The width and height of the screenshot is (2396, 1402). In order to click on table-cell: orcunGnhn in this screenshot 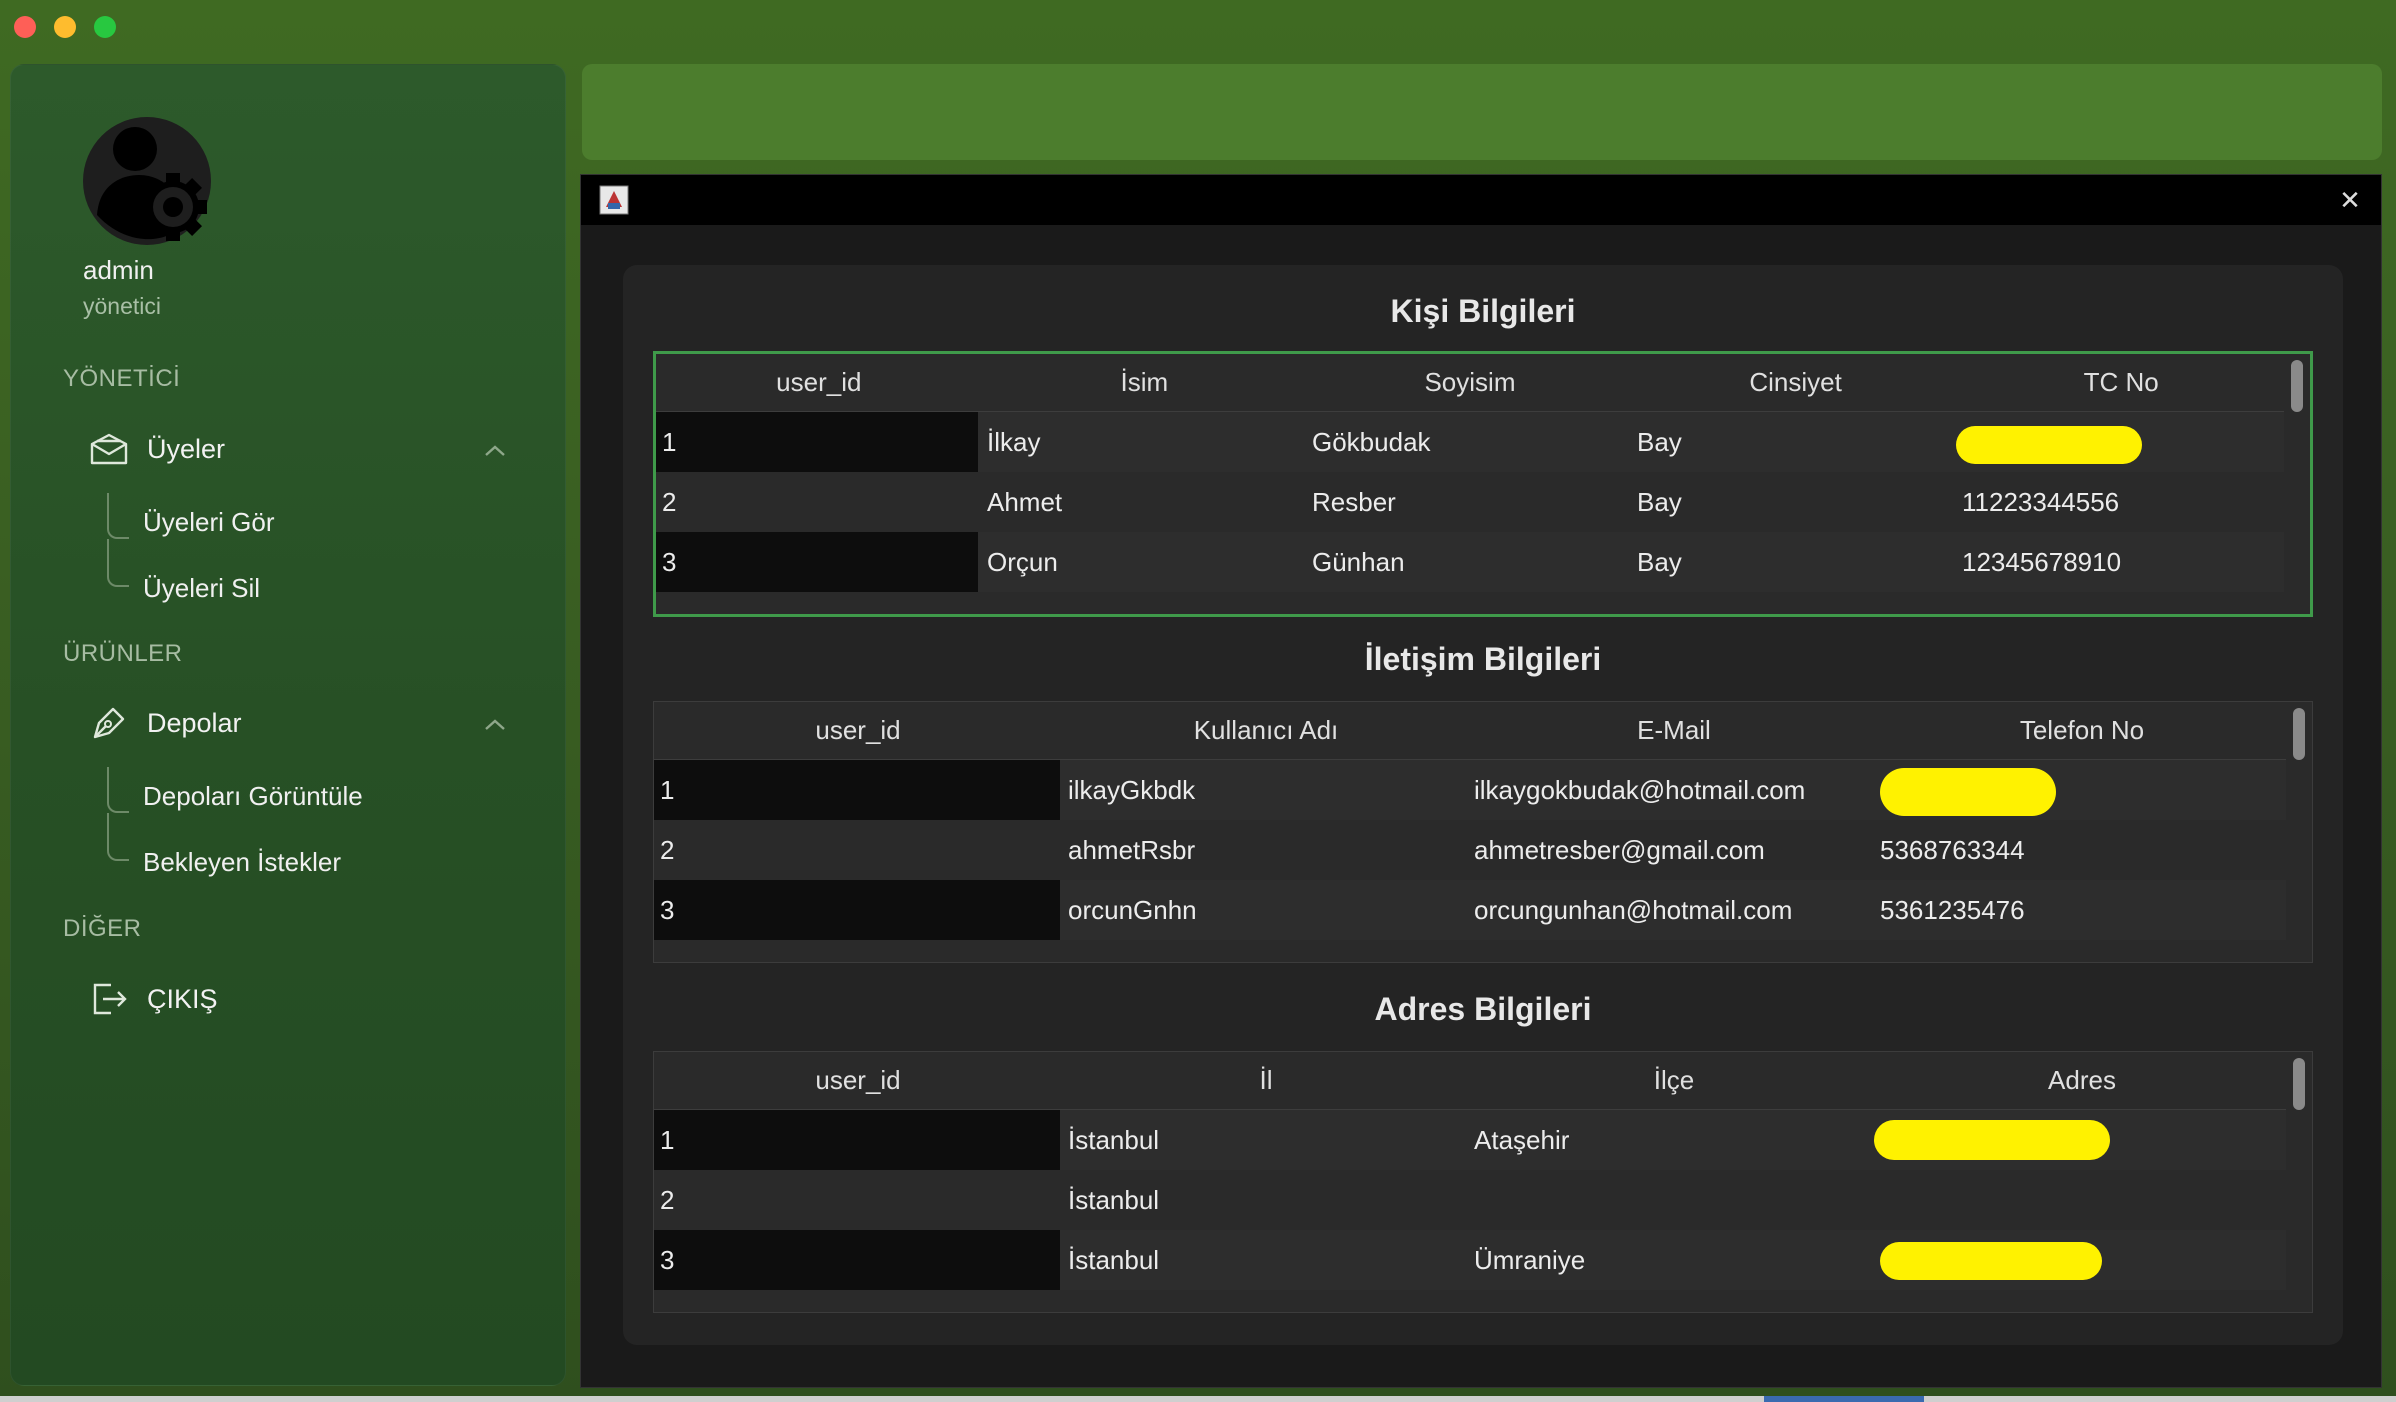, I will do `click(1132, 909)`.